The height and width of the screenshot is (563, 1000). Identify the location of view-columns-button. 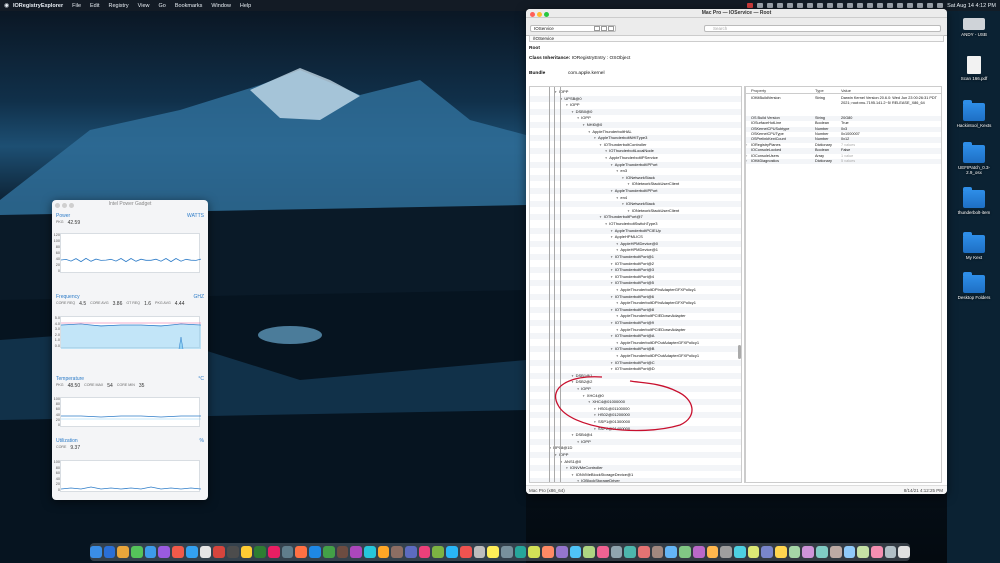
(604, 28).